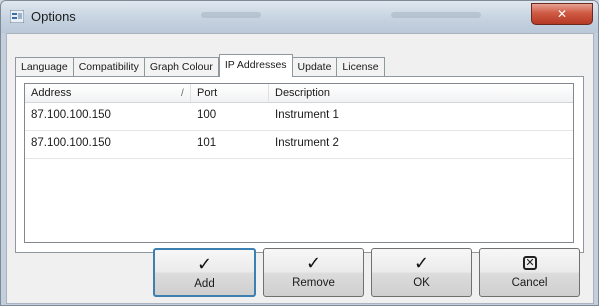 This screenshot has width=599, height=306. Describe the element at coordinates (17, 16) in the screenshot. I see `app-icon` at that location.